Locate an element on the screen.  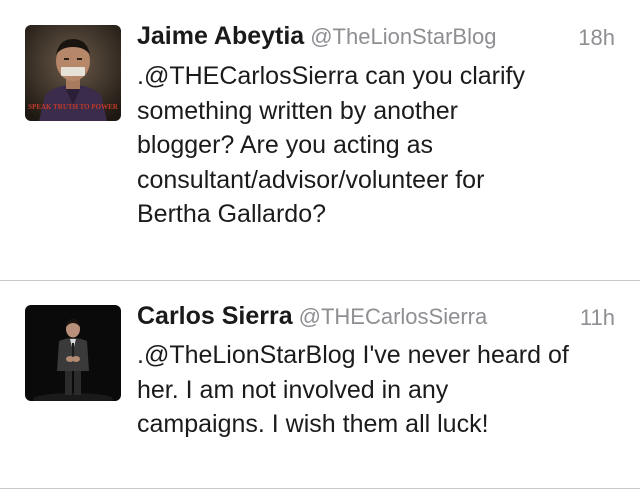
avatar-image: SPEAK TRUTH TO POWER is located at coordinates (73, 73).